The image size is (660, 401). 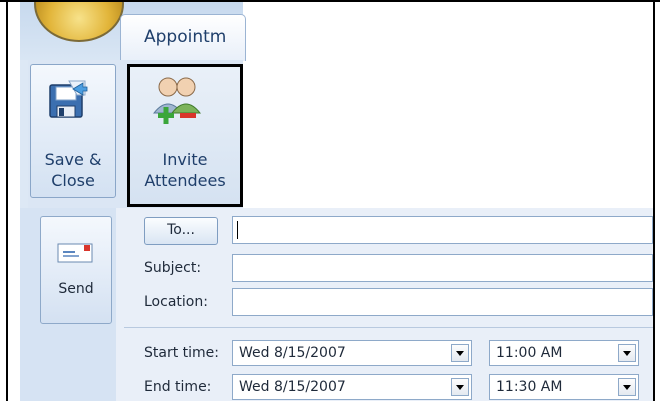 I want to click on end-time-value: 11:30 AM, so click(x=529, y=387).